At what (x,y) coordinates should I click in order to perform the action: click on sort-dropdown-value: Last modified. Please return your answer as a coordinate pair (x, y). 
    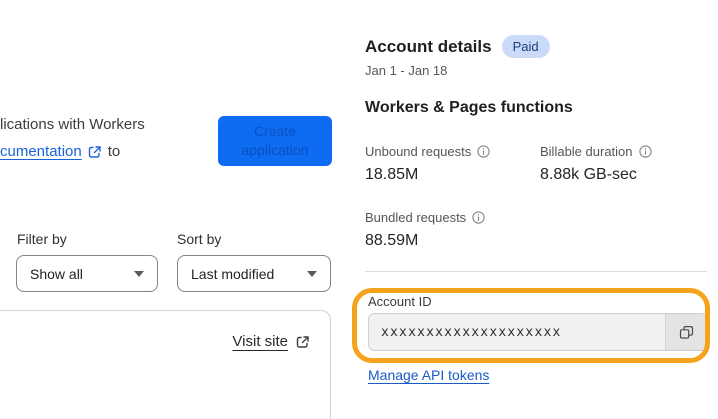
    Looking at the image, I should click on (233, 273).